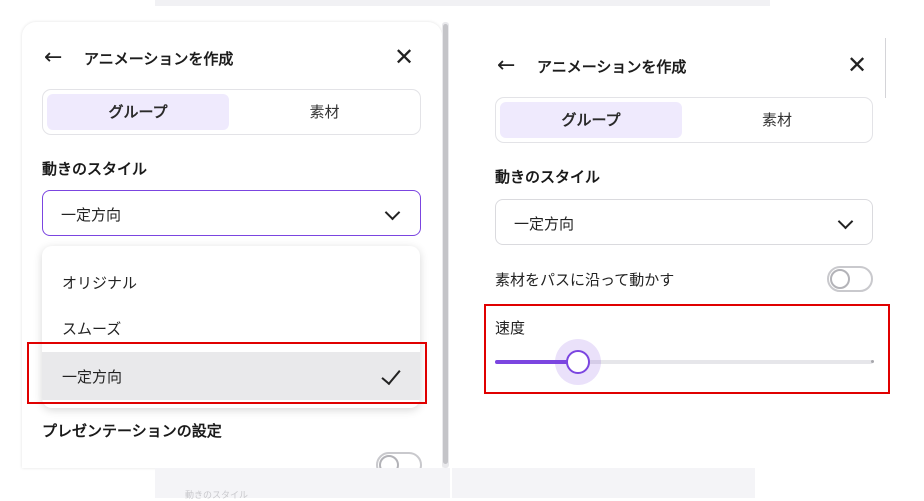 This screenshot has height=501, width=924. I want to click on path-toggle-label: 素材をパスに沿って動かす, so click(585, 280).